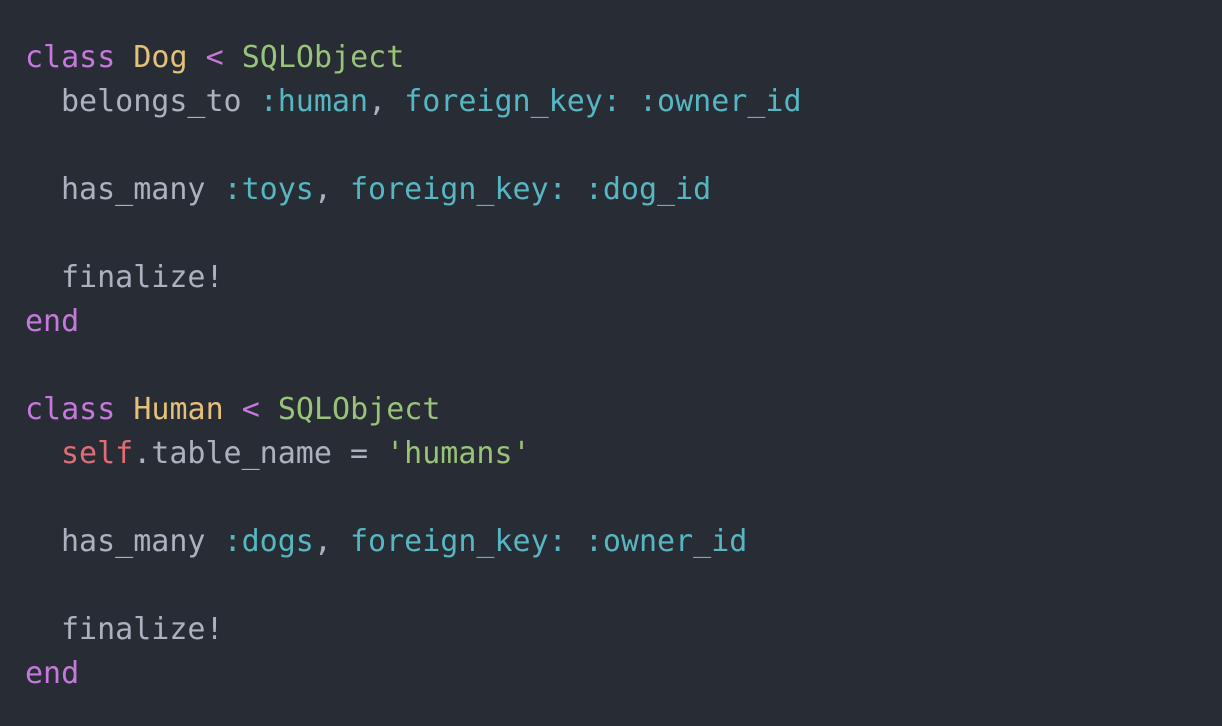  I want to click on code-token-plain: .table_name =, so click(260, 453).